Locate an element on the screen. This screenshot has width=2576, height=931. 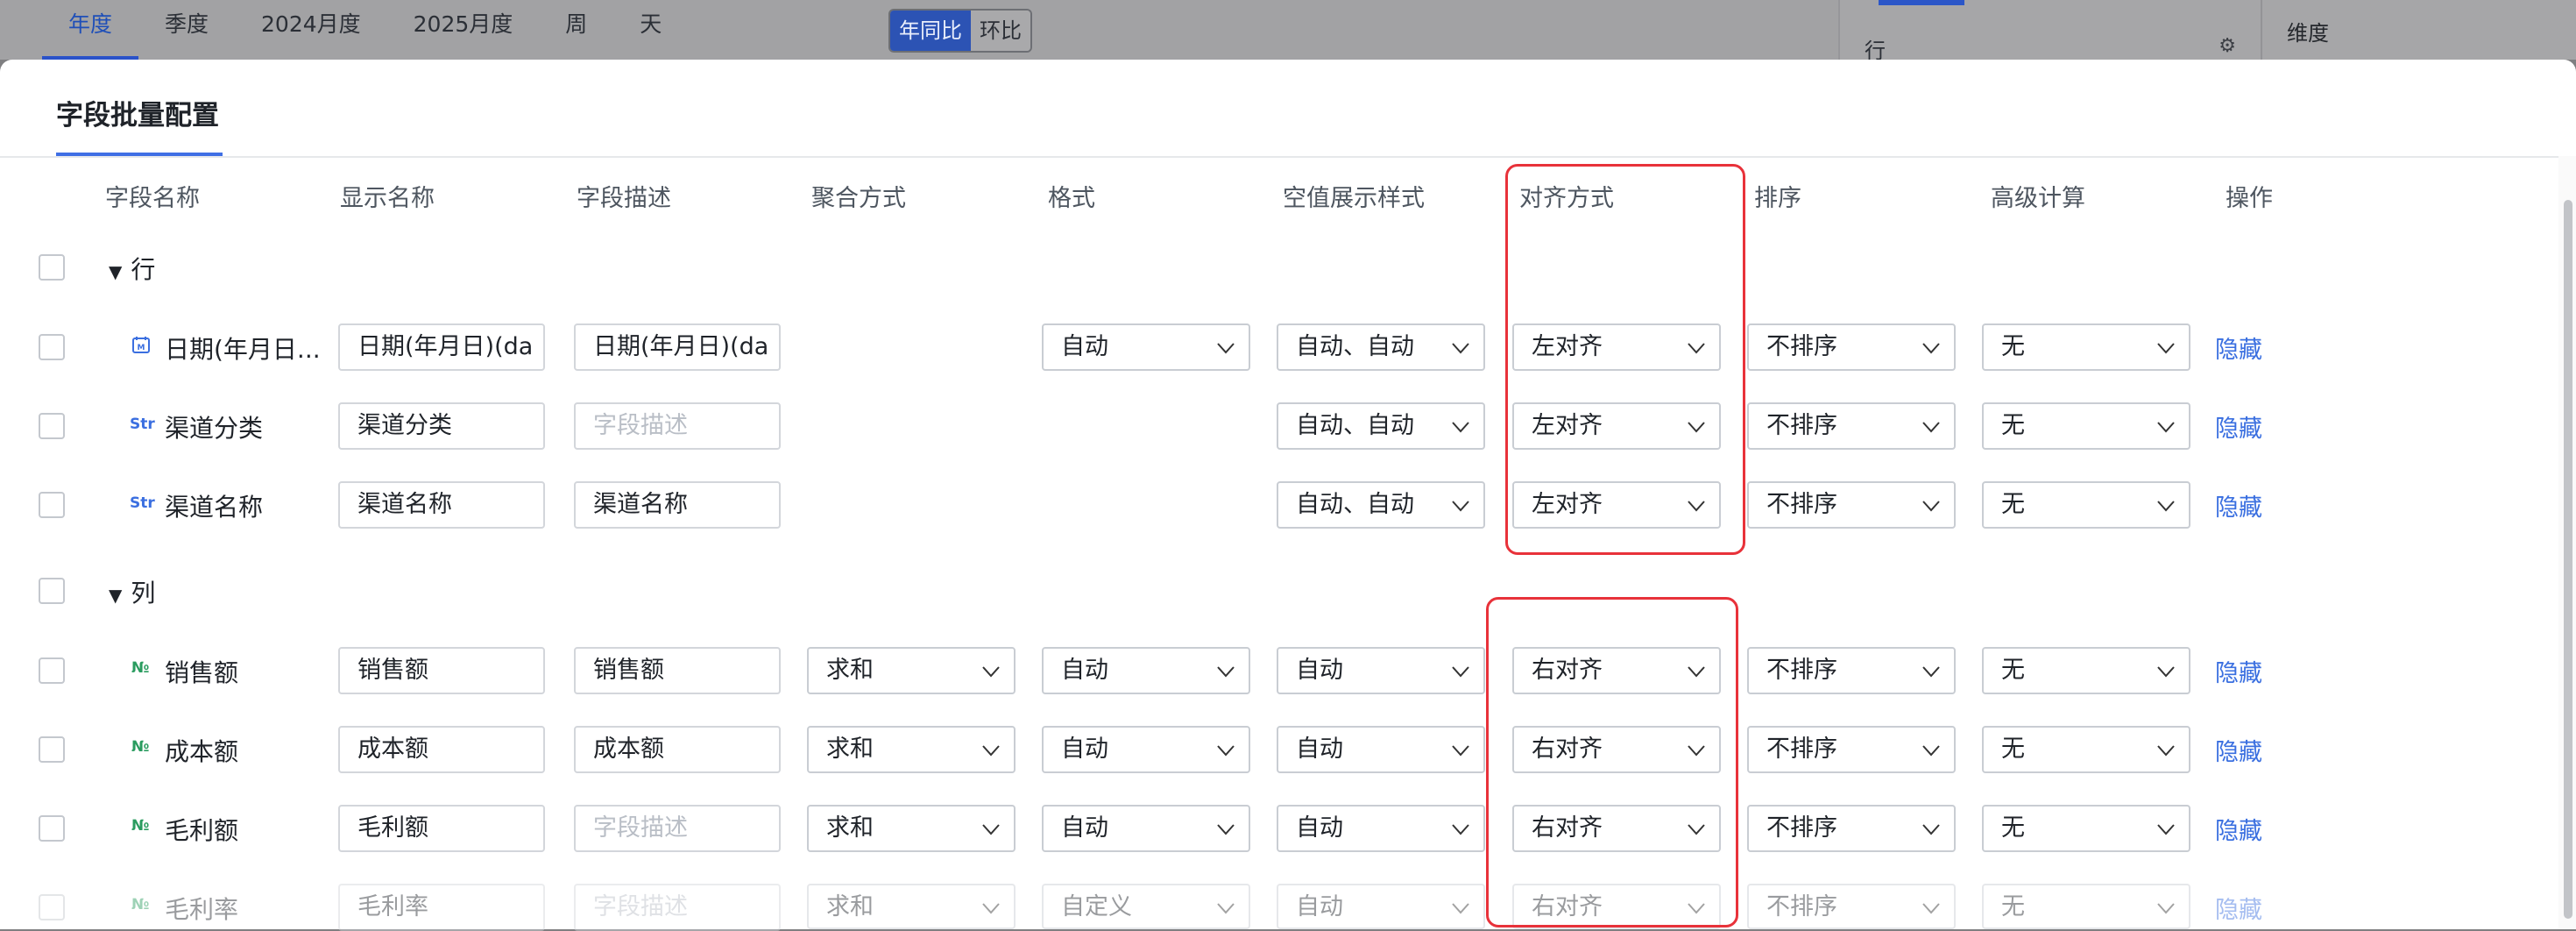
display-name-input: 日期(年月日)(da is located at coordinates (441, 347).